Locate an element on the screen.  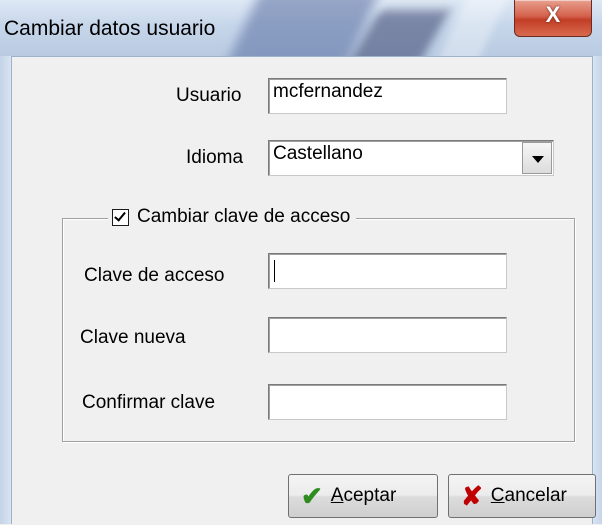
change-password-toggle: Cambiar clave de acceso is located at coordinates (232, 217).